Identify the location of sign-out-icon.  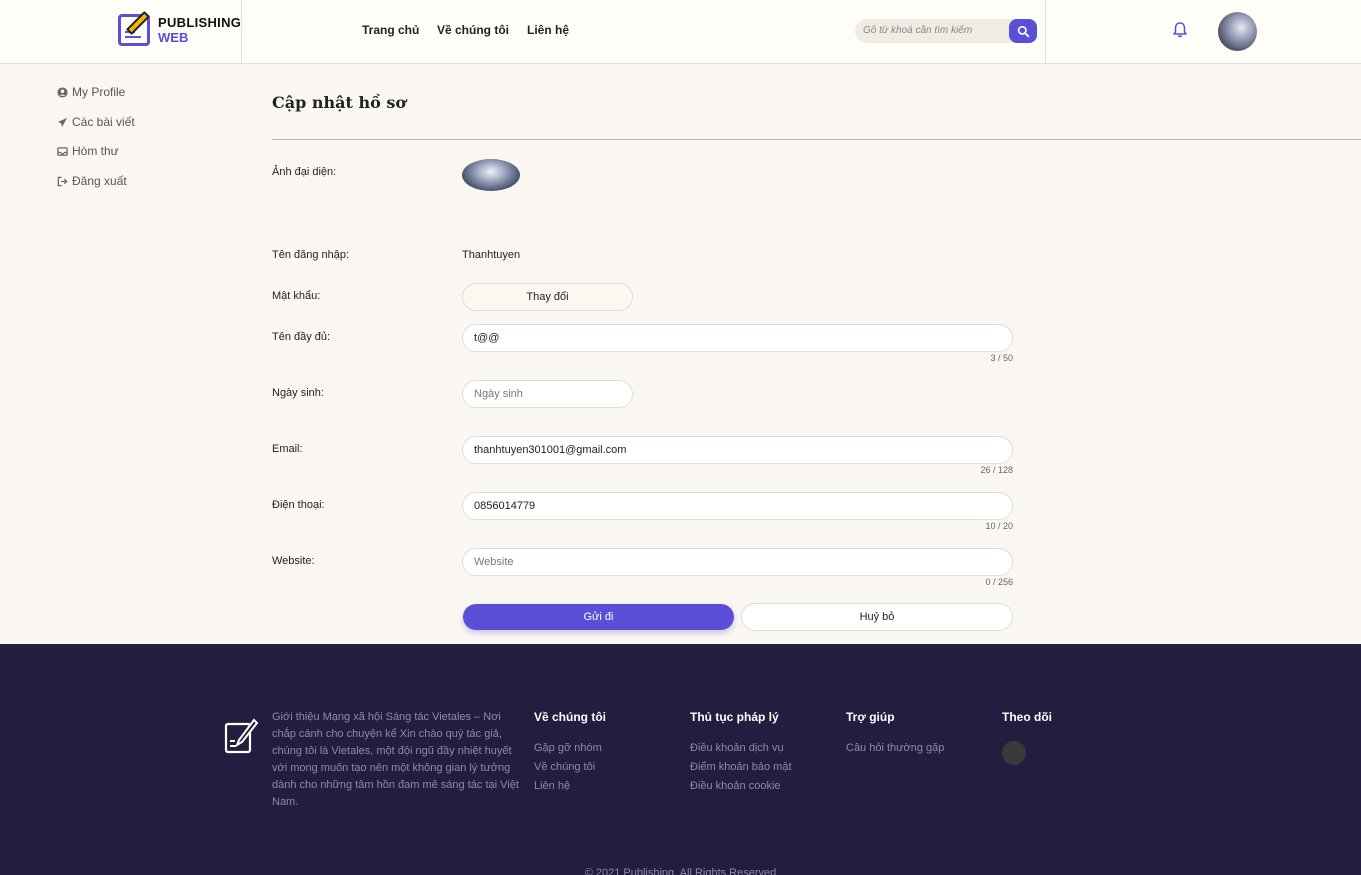
(62, 181).